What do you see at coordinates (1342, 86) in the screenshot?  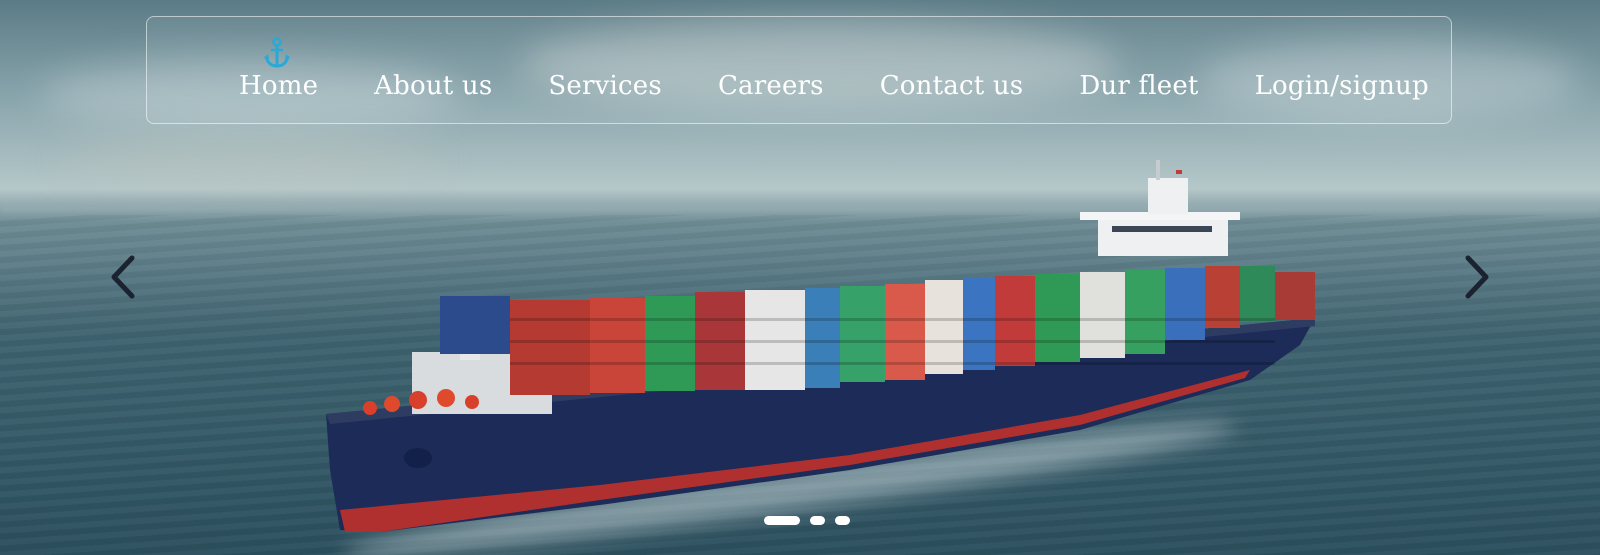 I see `nav-item-login-signup: Login/signup` at bounding box center [1342, 86].